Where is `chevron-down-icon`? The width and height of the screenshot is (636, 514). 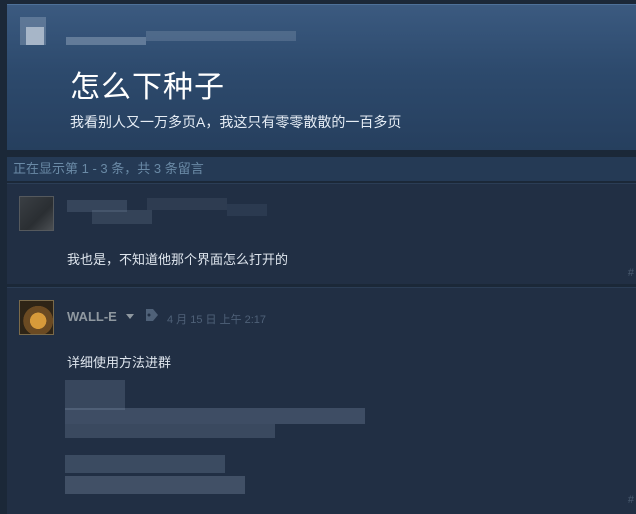 chevron-down-icon is located at coordinates (130, 316).